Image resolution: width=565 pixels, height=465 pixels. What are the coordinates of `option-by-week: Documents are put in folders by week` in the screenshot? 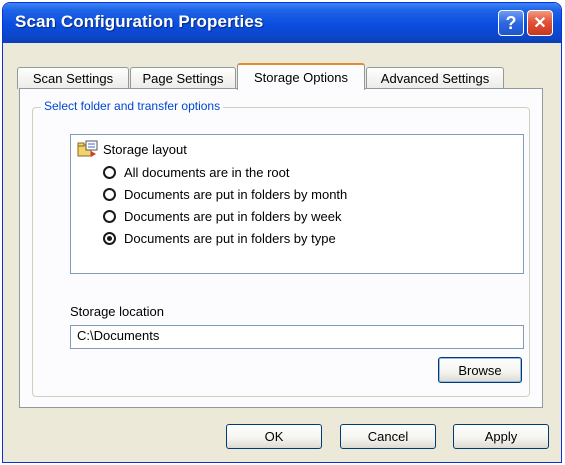 It's located at (225, 216).